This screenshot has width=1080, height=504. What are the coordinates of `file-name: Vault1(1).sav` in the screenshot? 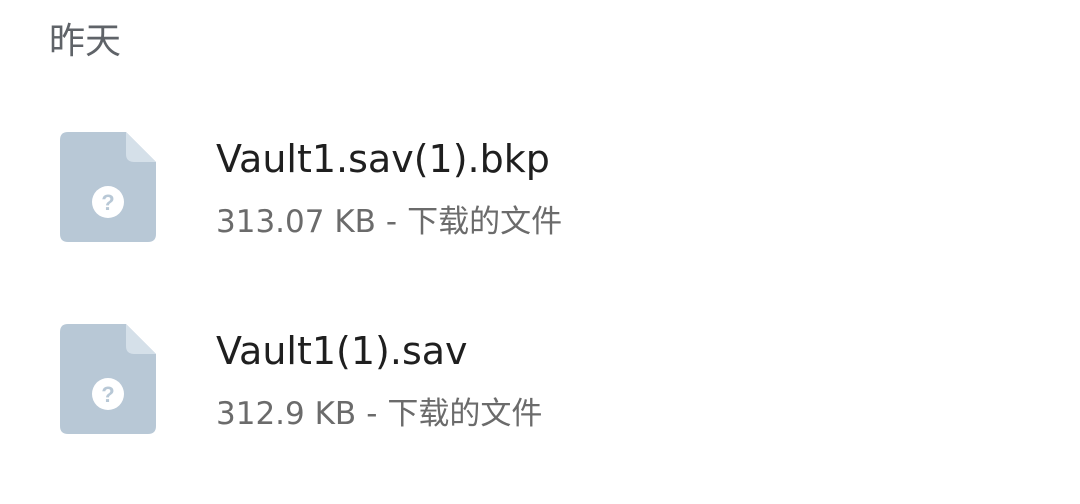 It's located at (342, 351).